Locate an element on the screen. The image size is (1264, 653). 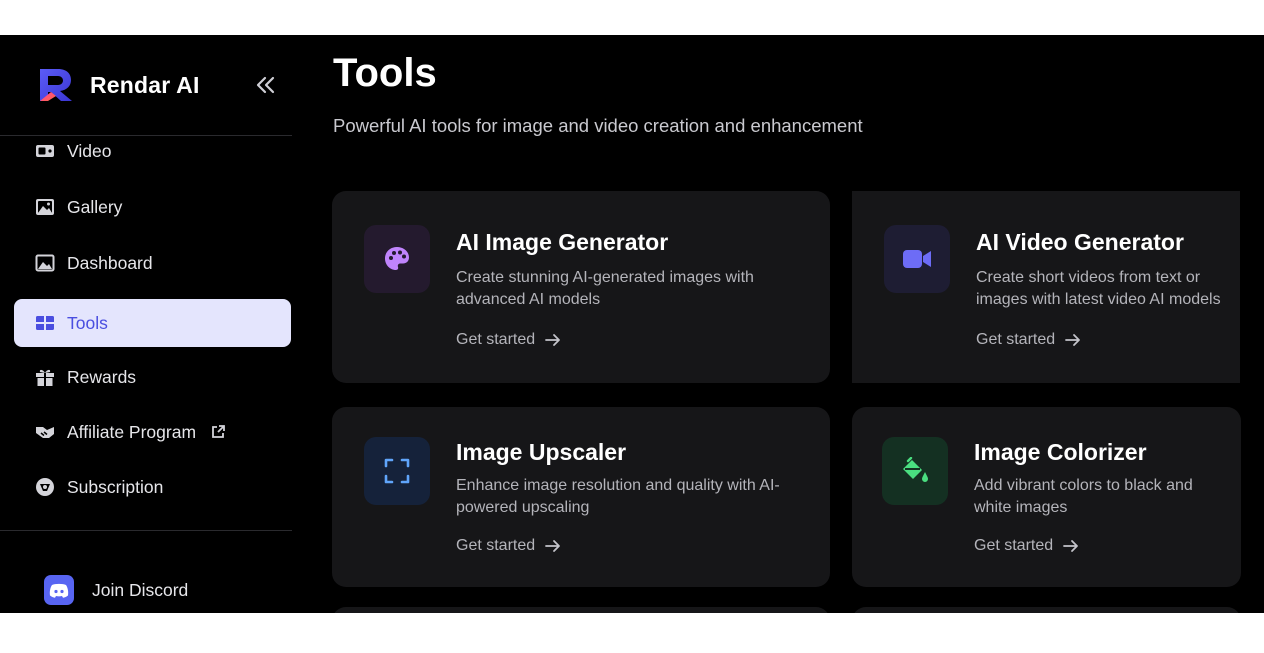
page-title: Tools is located at coordinates (385, 73).